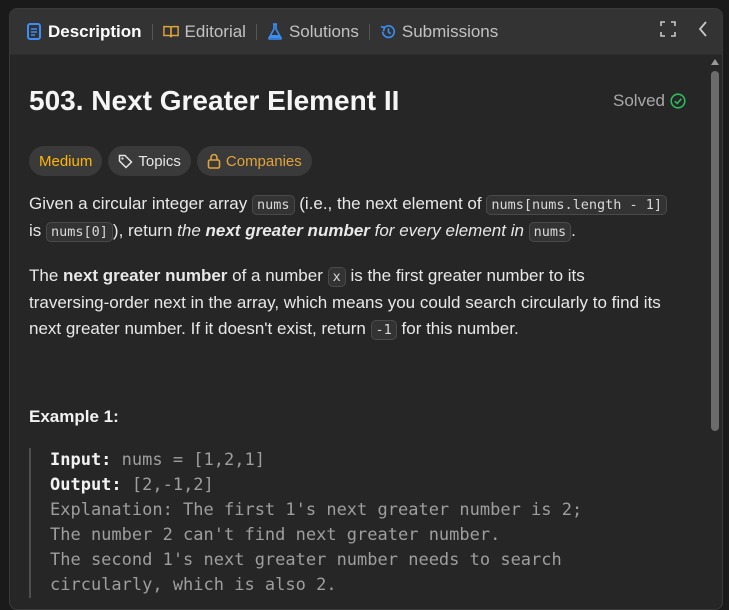 The height and width of the screenshot is (610, 729). Describe the element at coordinates (263, 161) in the screenshot. I see `companies-label: Companies` at that location.